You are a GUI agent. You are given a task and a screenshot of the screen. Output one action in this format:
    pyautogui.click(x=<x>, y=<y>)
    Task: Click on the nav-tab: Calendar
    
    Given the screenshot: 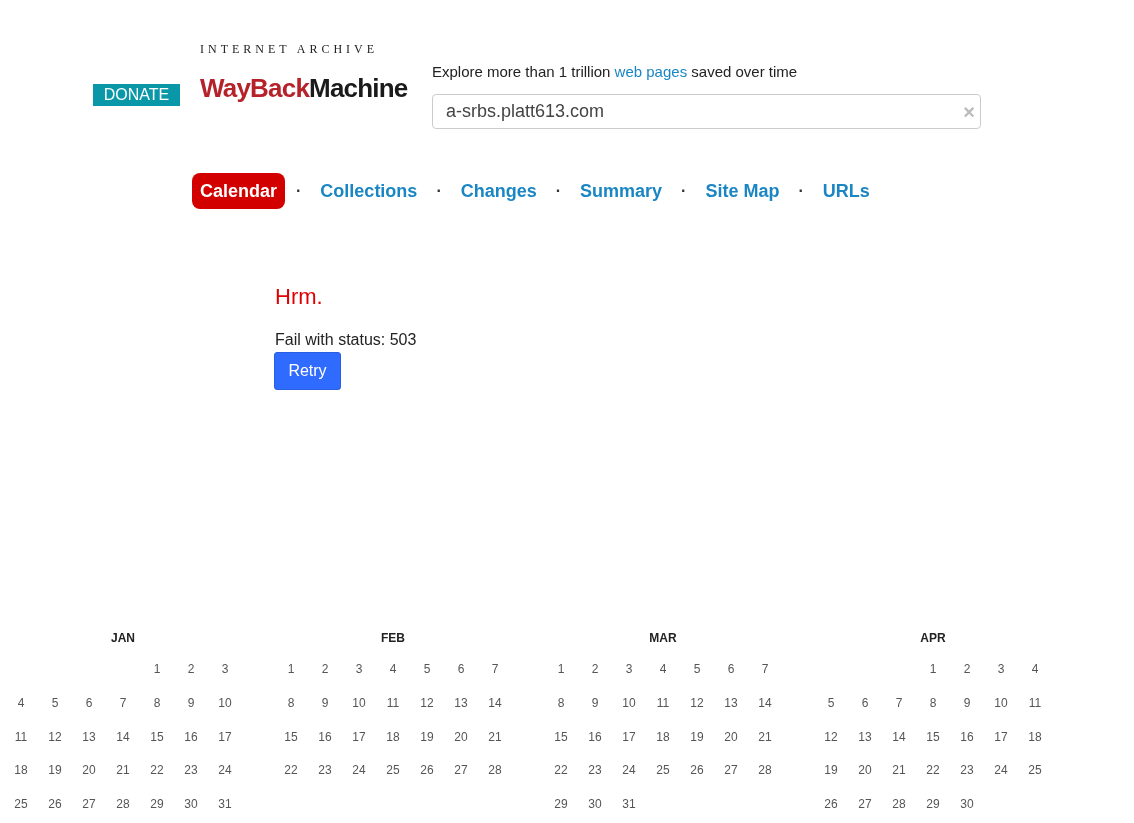 What is the action you would take?
    pyautogui.click(x=239, y=191)
    